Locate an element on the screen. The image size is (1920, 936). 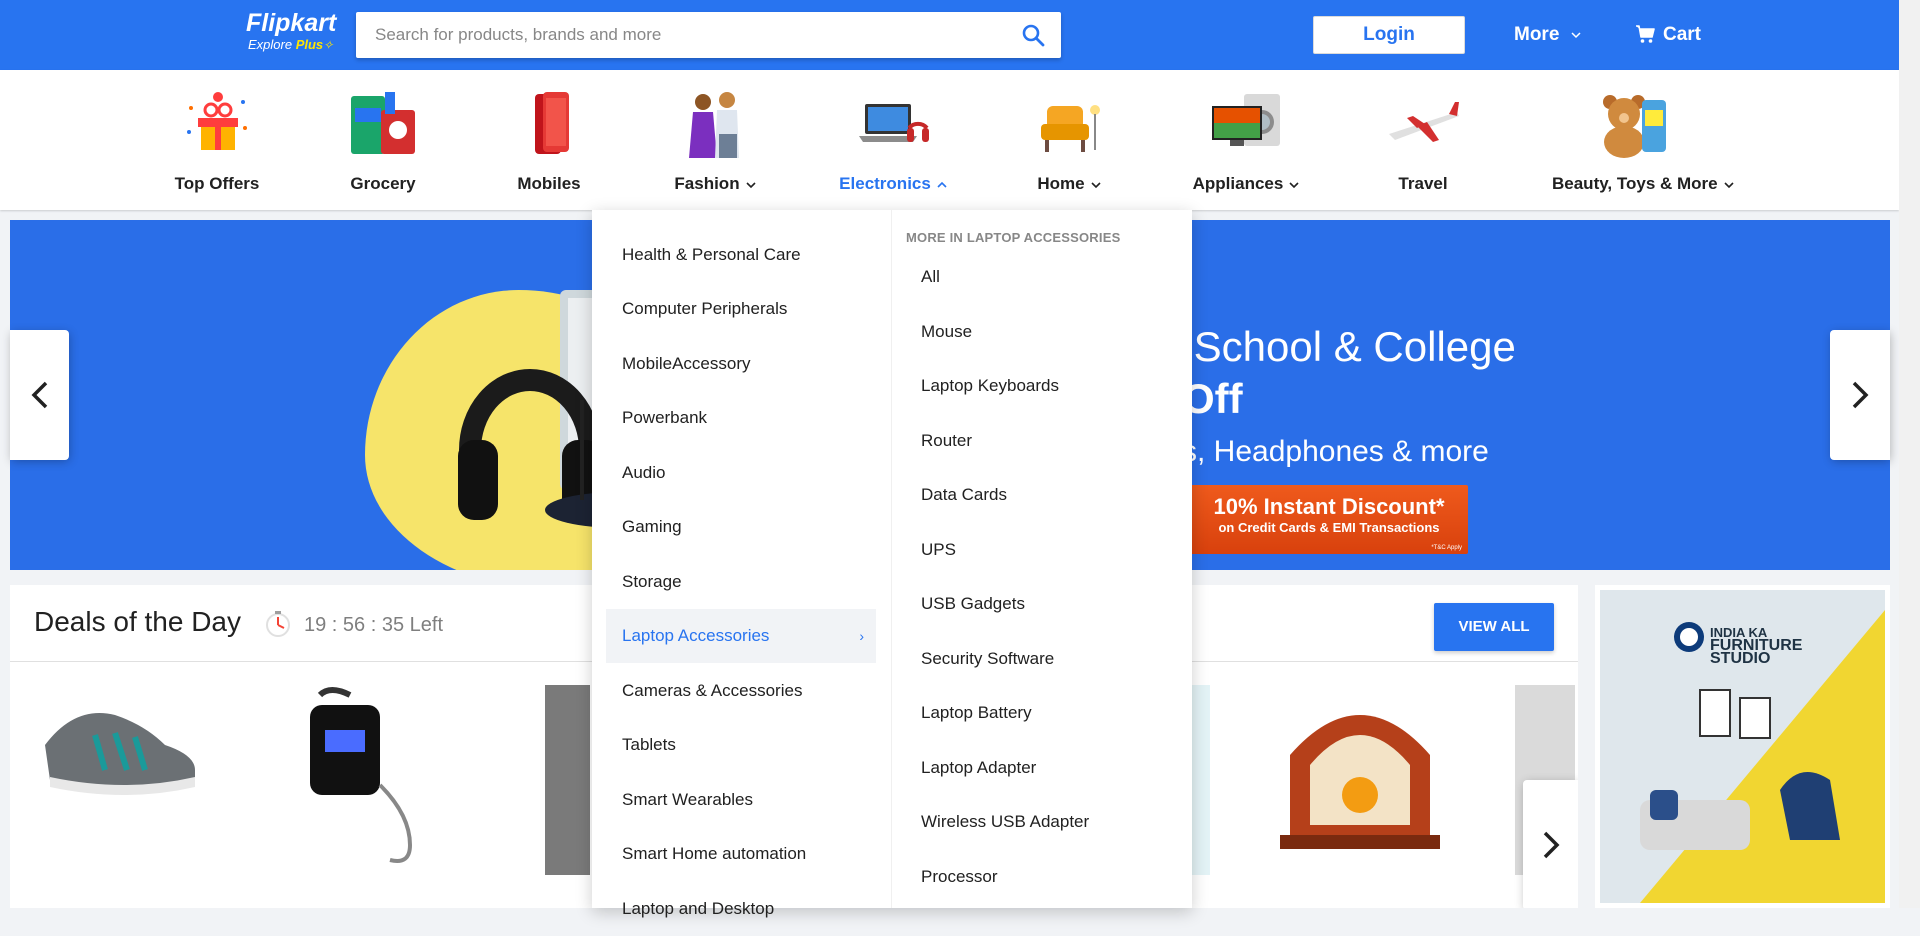
armchair-icon is located at coordinates (1069, 124).